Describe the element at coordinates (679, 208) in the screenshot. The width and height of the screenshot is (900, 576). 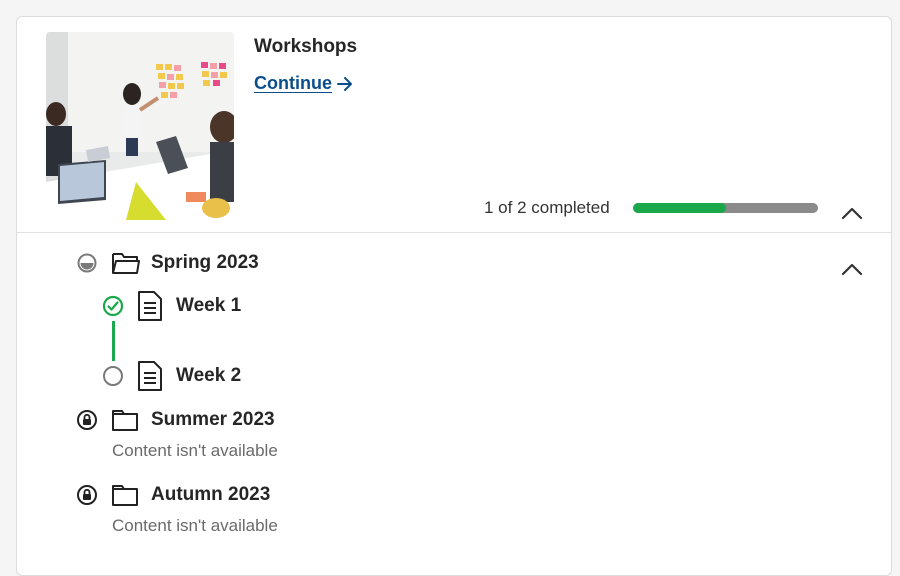
I see `progress-bar-fill` at that location.